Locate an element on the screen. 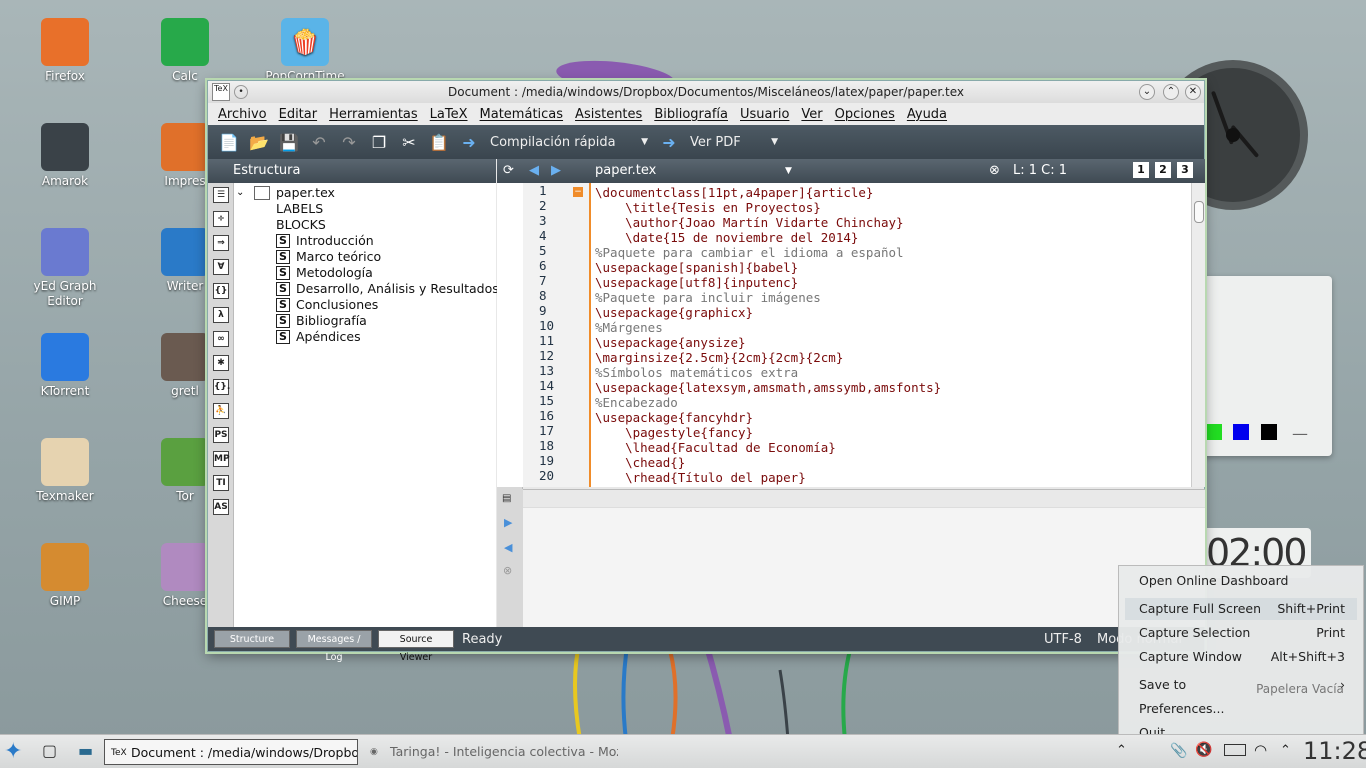 Image resolution: width=1366 pixels, height=768 pixels. desktop-icon-calc: Calc is located at coordinates (185, 51).